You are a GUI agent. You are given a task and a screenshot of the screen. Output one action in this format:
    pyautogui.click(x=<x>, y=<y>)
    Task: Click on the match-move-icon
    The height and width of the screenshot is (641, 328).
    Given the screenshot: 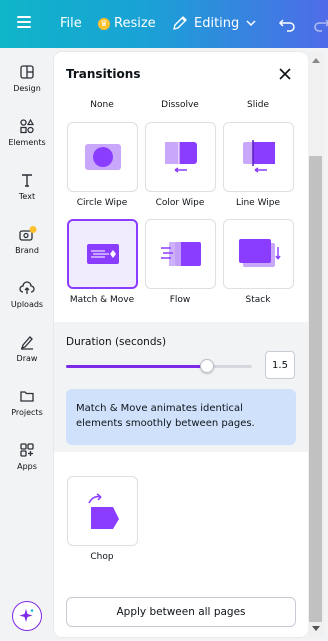 What is the action you would take?
    pyautogui.click(x=102, y=254)
    